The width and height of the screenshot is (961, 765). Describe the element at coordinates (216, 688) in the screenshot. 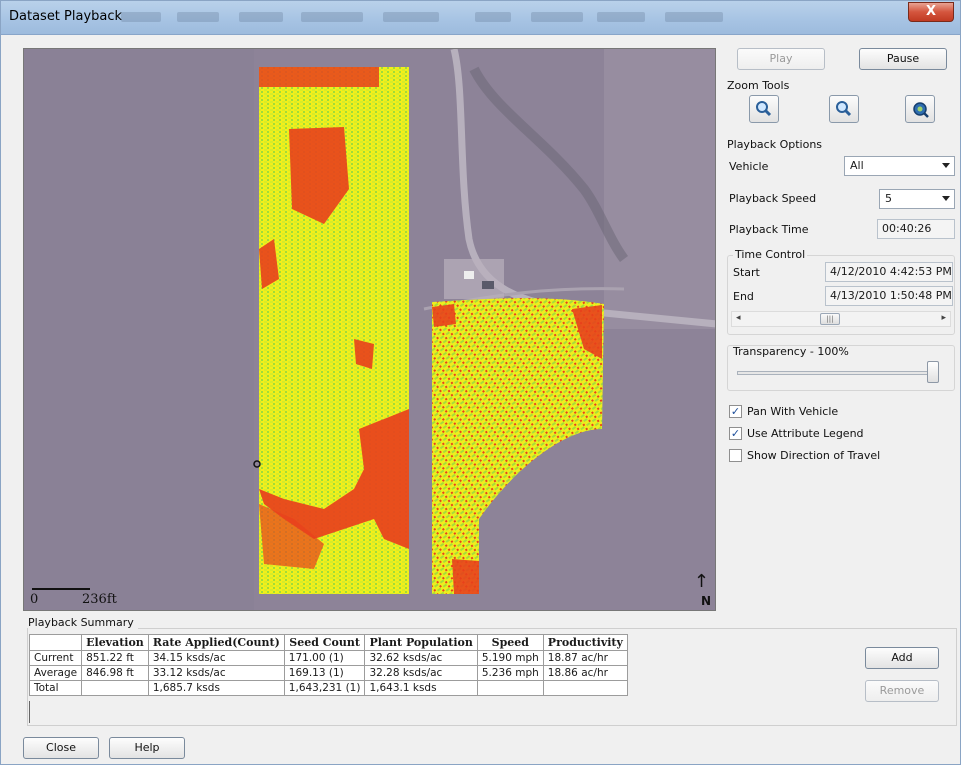

I see `table-cell: 1,685.7 ksds` at that location.